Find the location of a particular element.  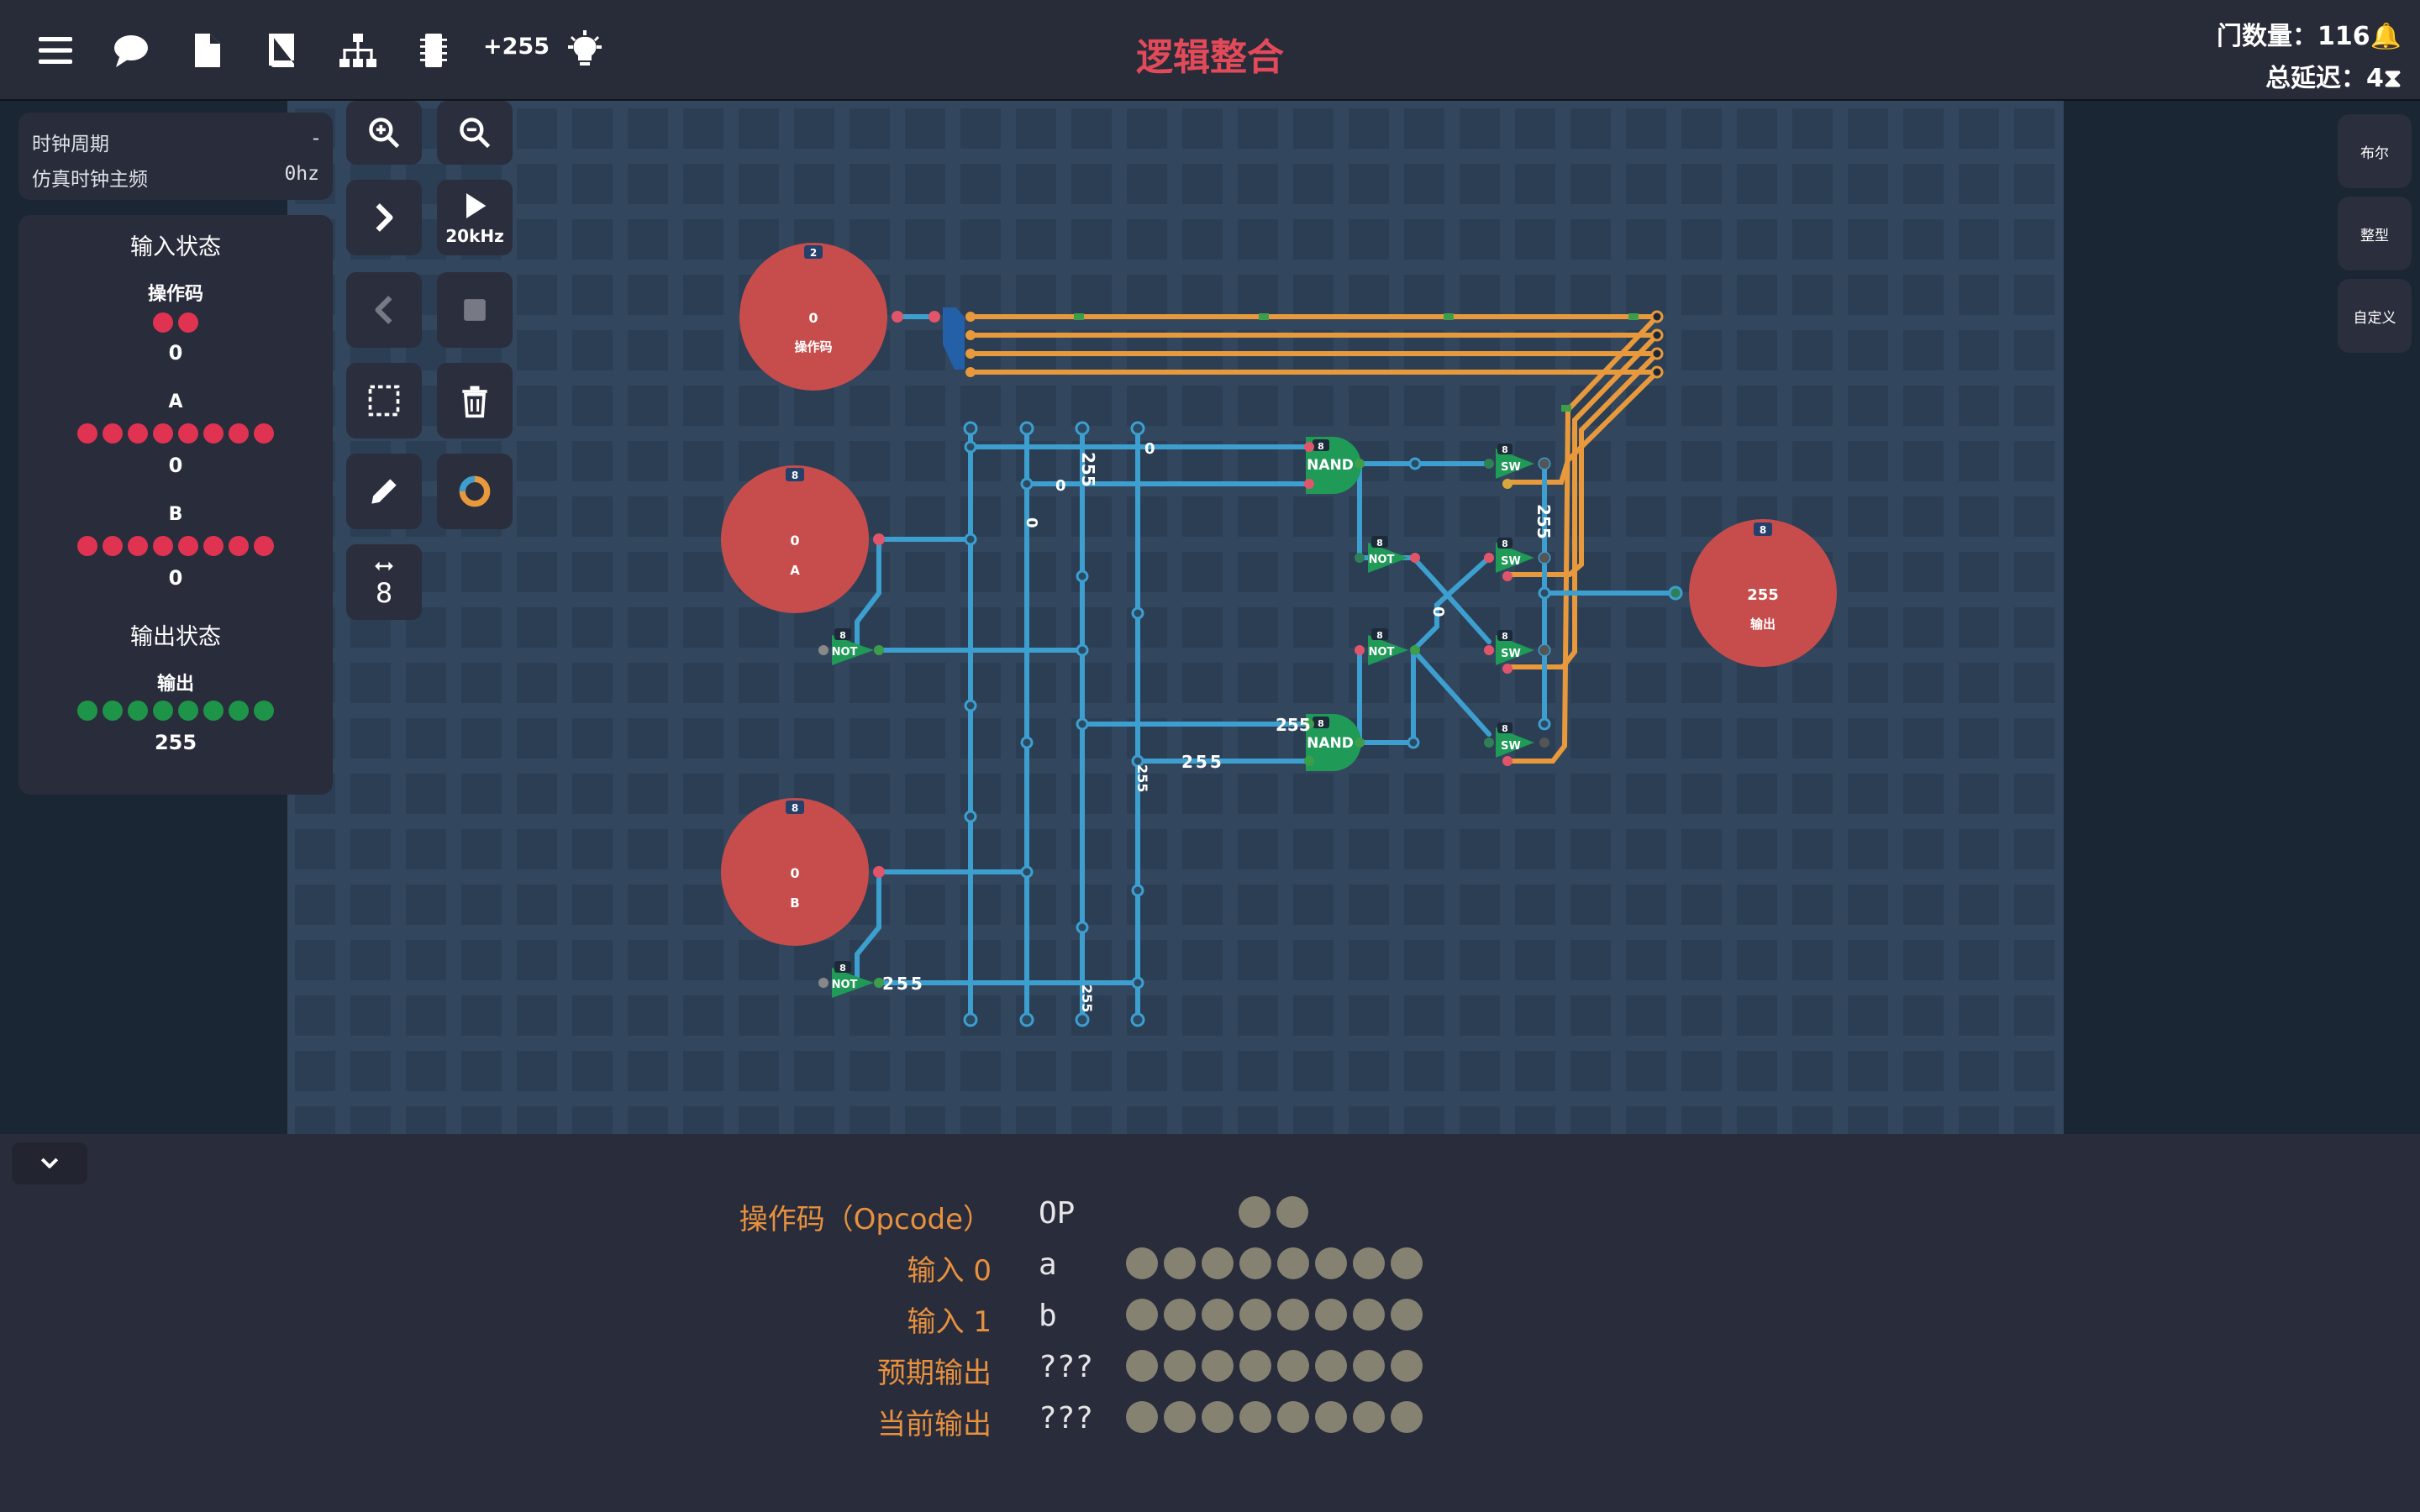

truth-table-row-label: 输入 1 is located at coordinates (950, 1322).